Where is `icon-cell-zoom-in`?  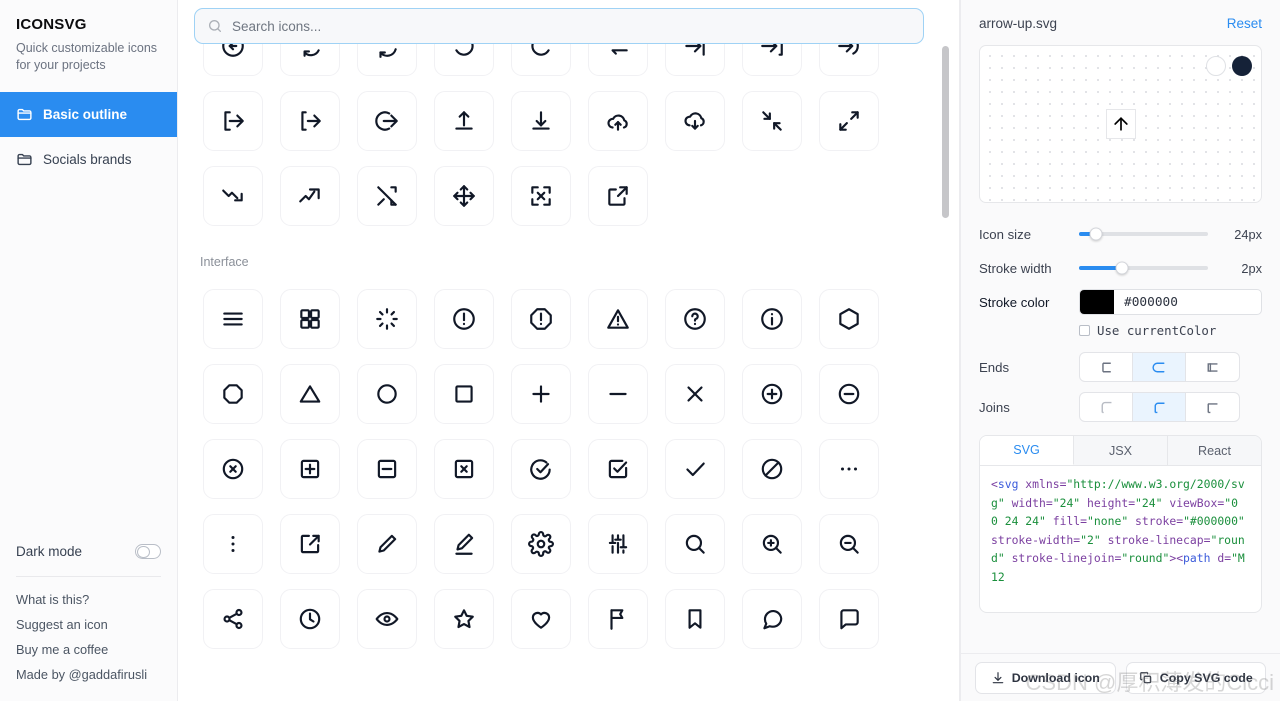 icon-cell-zoom-in is located at coordinates (771, 543).